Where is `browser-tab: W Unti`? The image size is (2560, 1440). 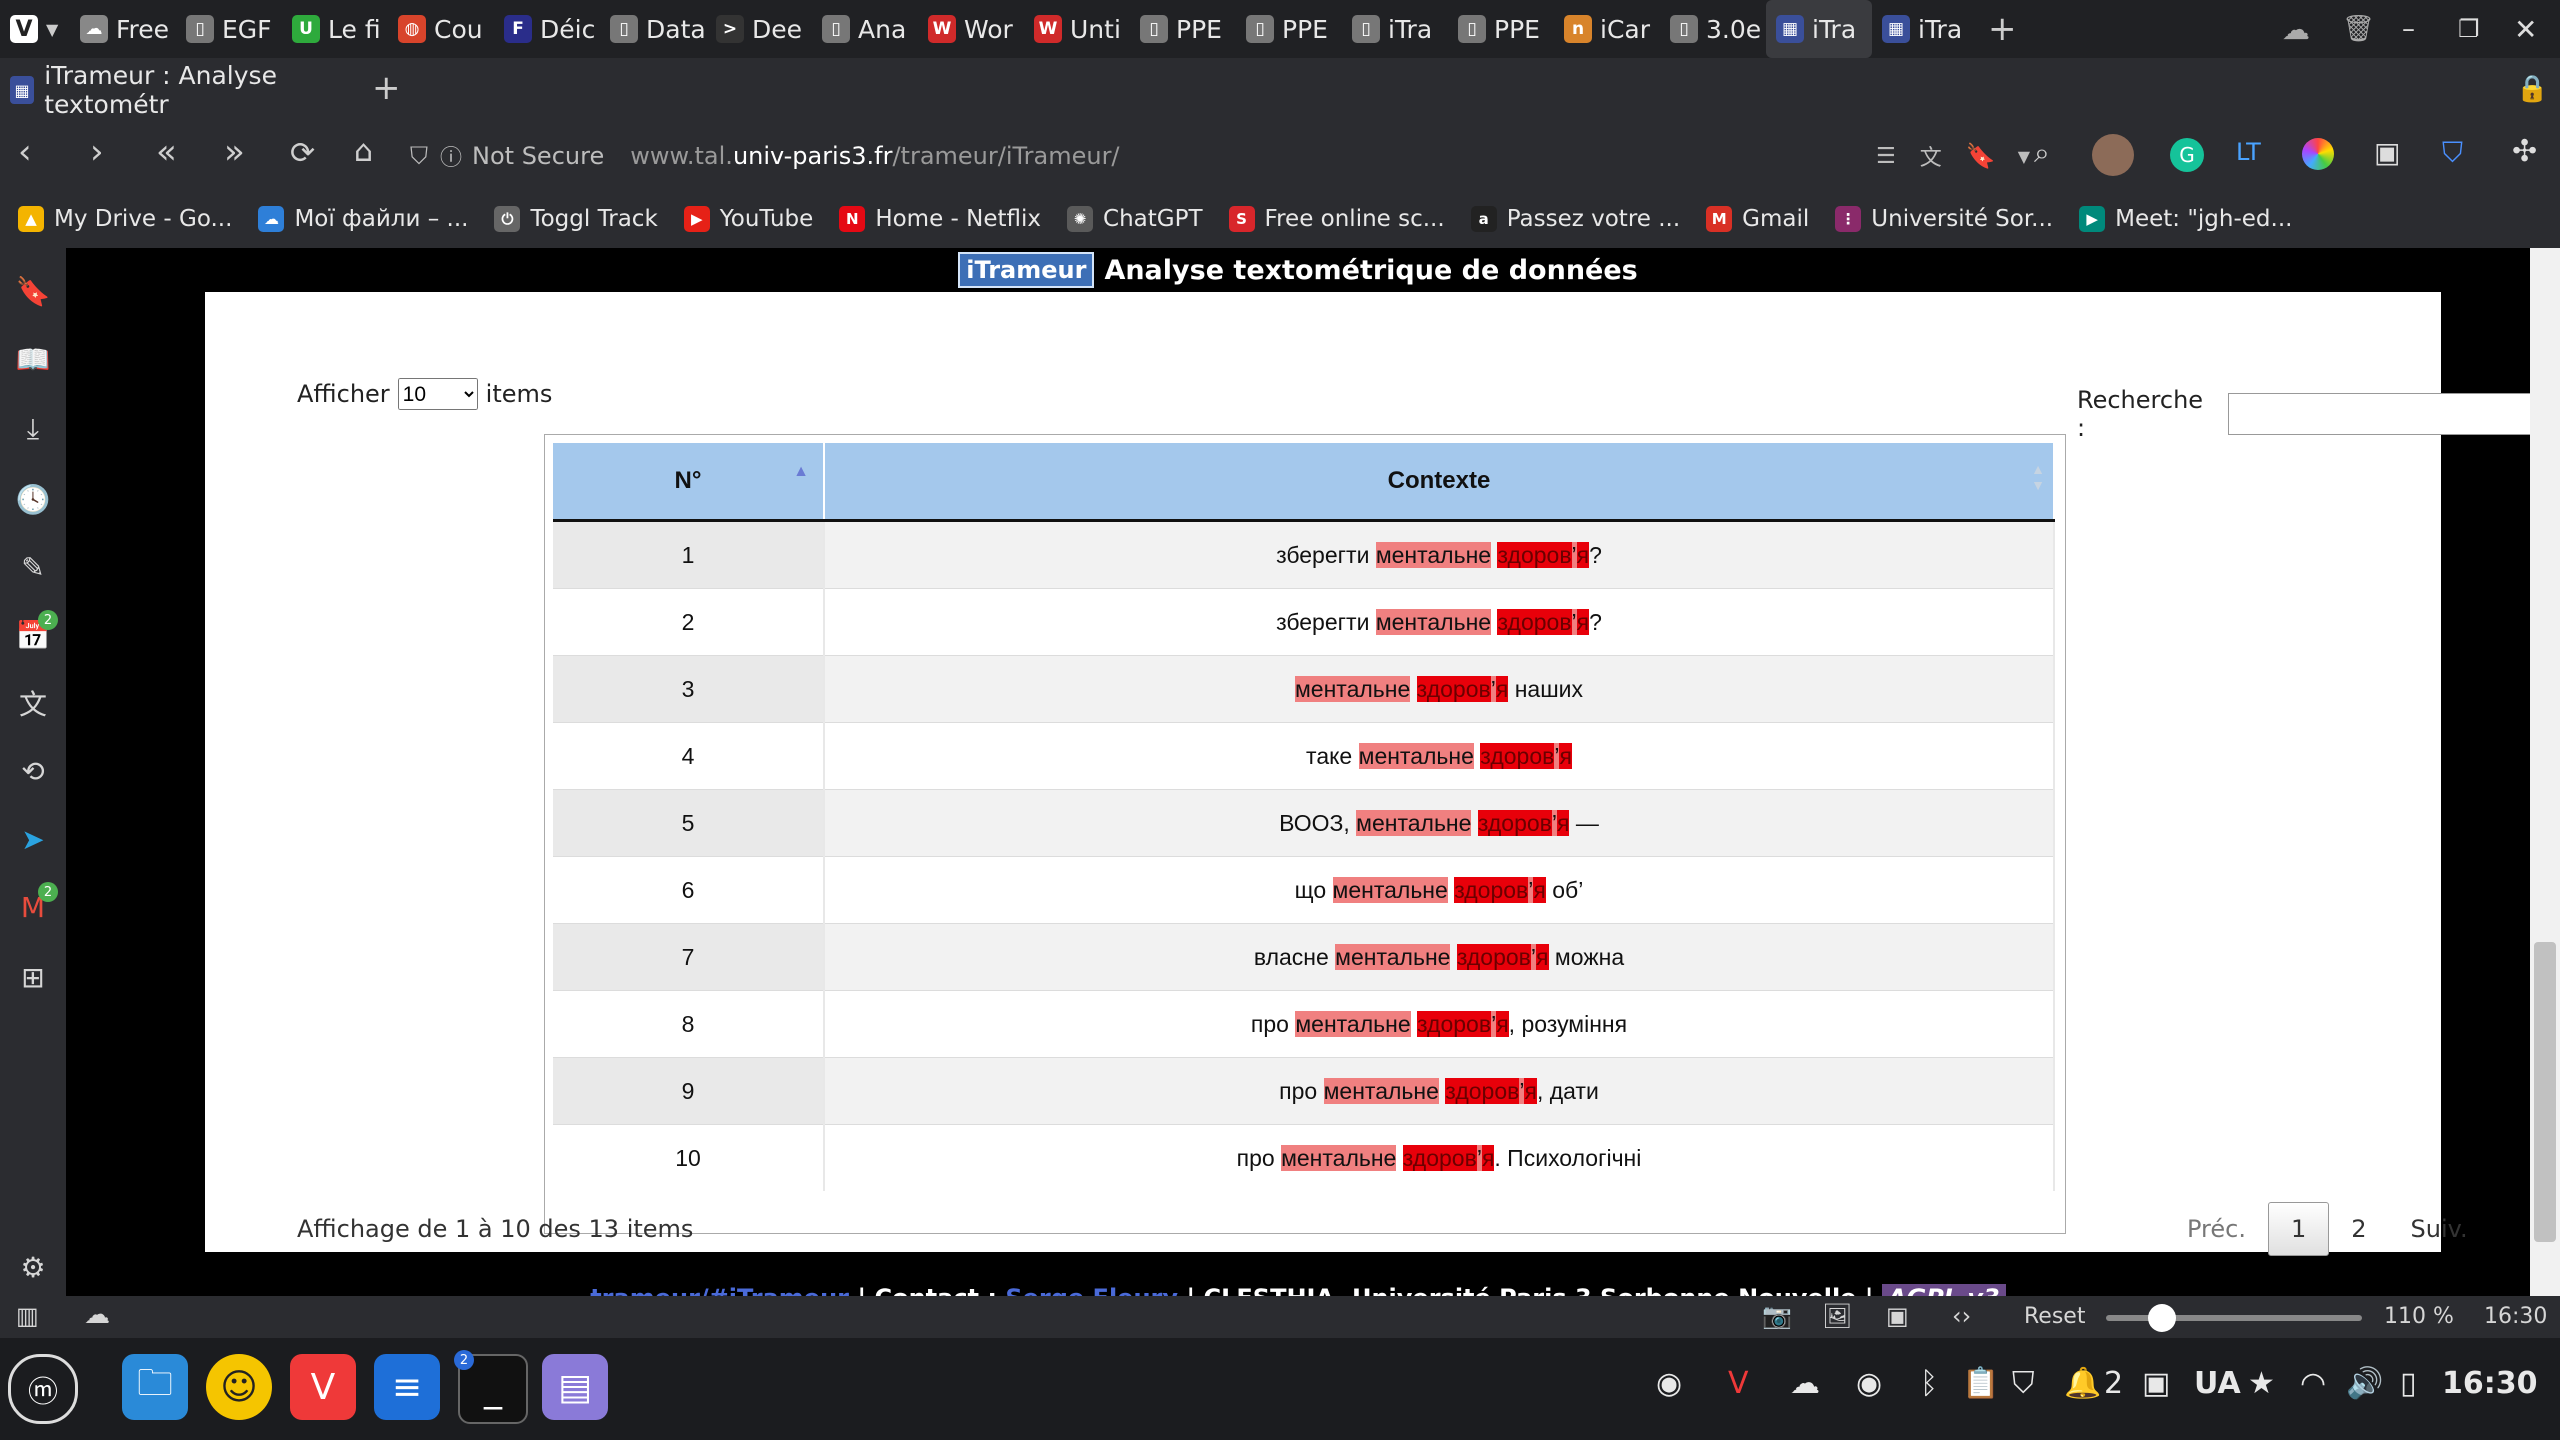
browser-tab: W Unti is located at coordinates (1077, 29).